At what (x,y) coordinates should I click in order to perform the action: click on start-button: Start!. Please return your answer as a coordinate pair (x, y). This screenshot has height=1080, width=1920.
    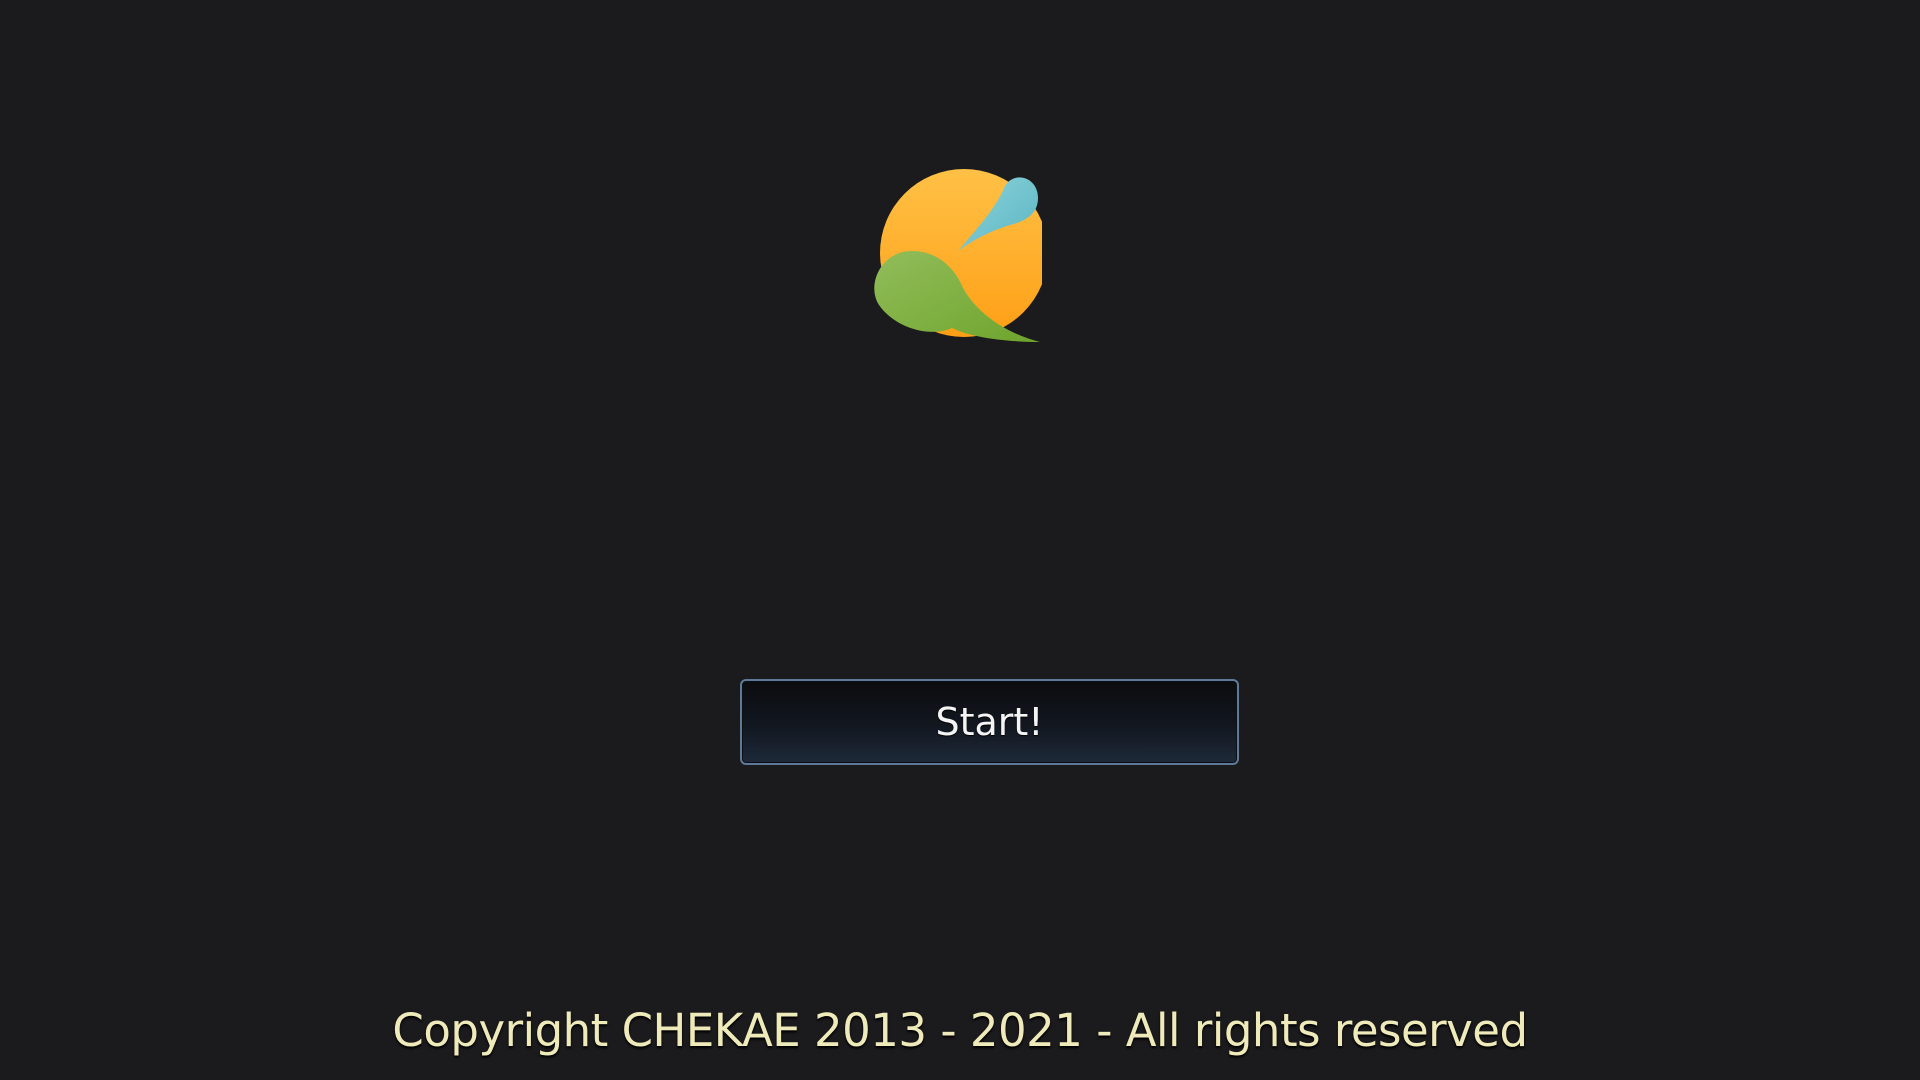
    Looking at the image, I should click on (989, 722).